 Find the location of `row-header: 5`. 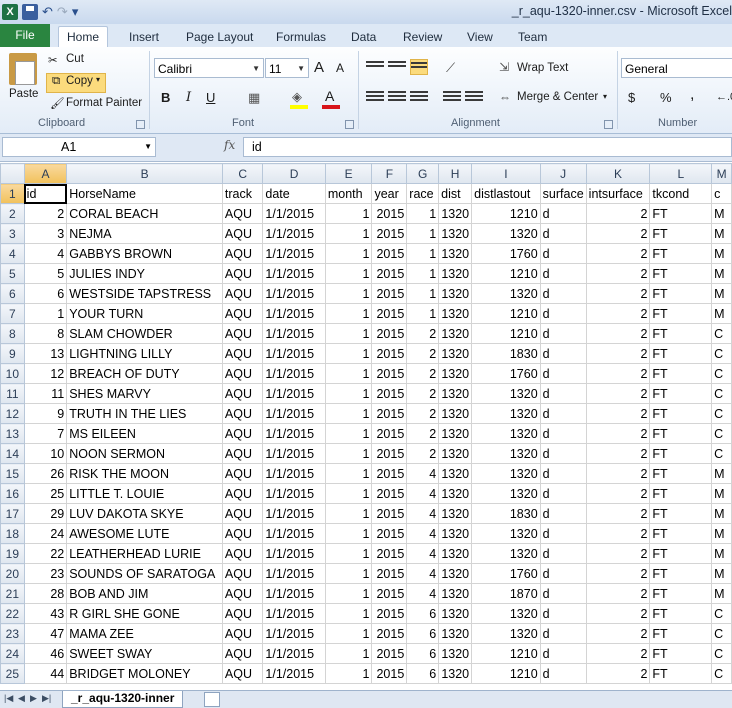

row-header: 5 is located at coordinates (12, 273).